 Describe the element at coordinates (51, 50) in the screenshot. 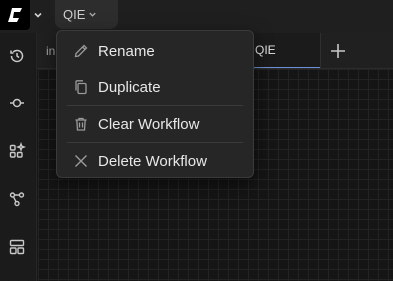

I see `tab-label: in` at that location.